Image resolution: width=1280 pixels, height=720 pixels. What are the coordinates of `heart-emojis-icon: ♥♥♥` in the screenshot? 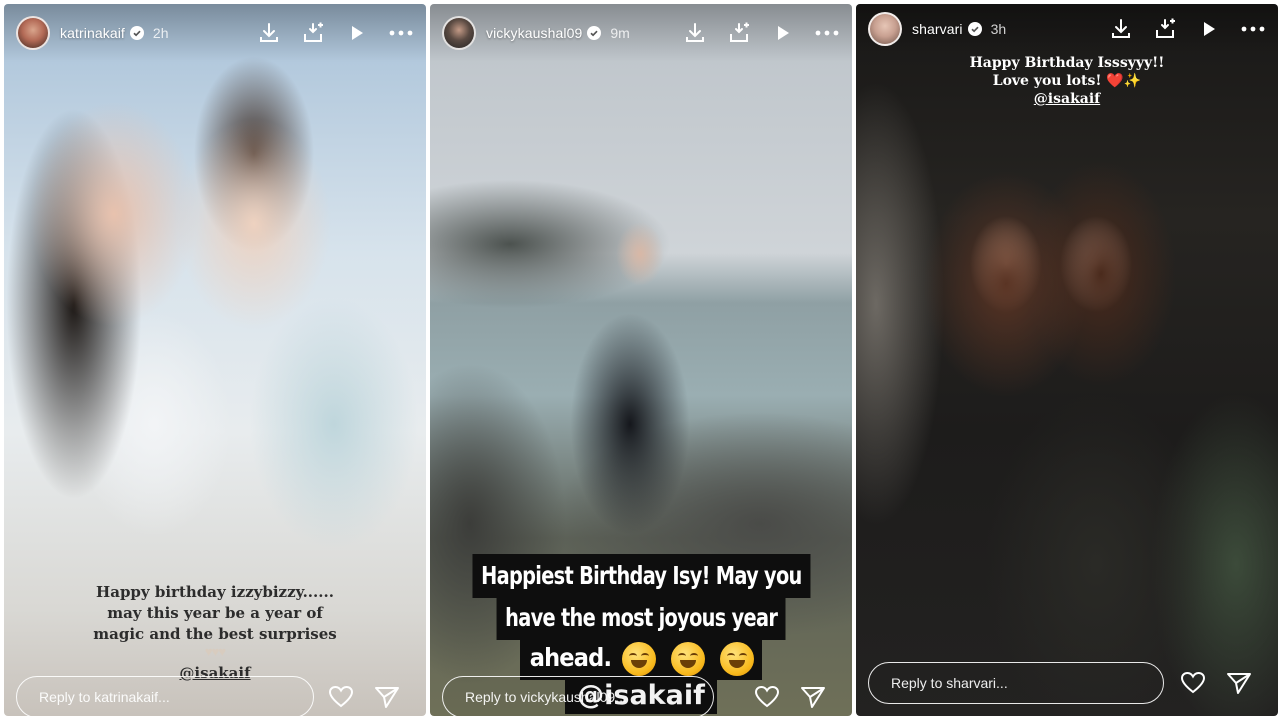 It's located at (215, 651).